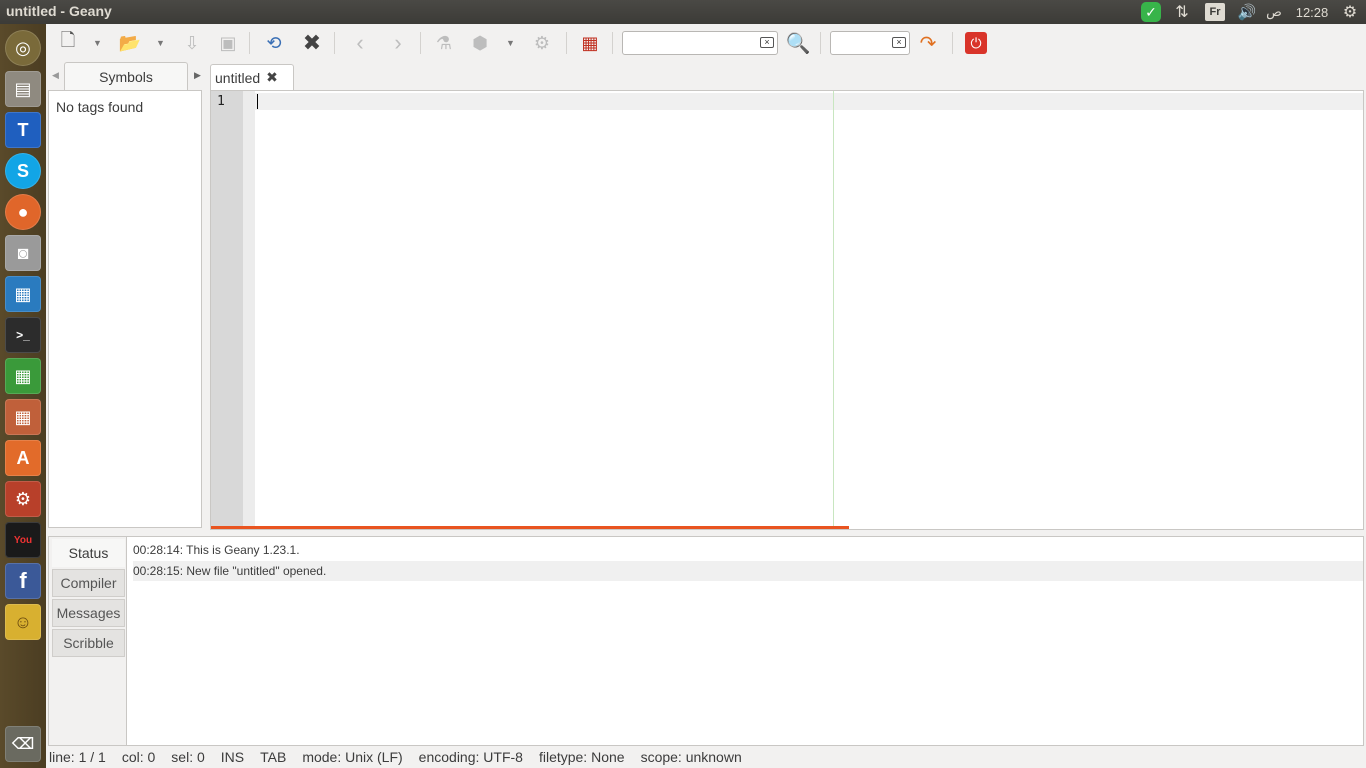 The image size is (1366, 768). I want to click on update-indicator: ✓, so click(1151, 12).